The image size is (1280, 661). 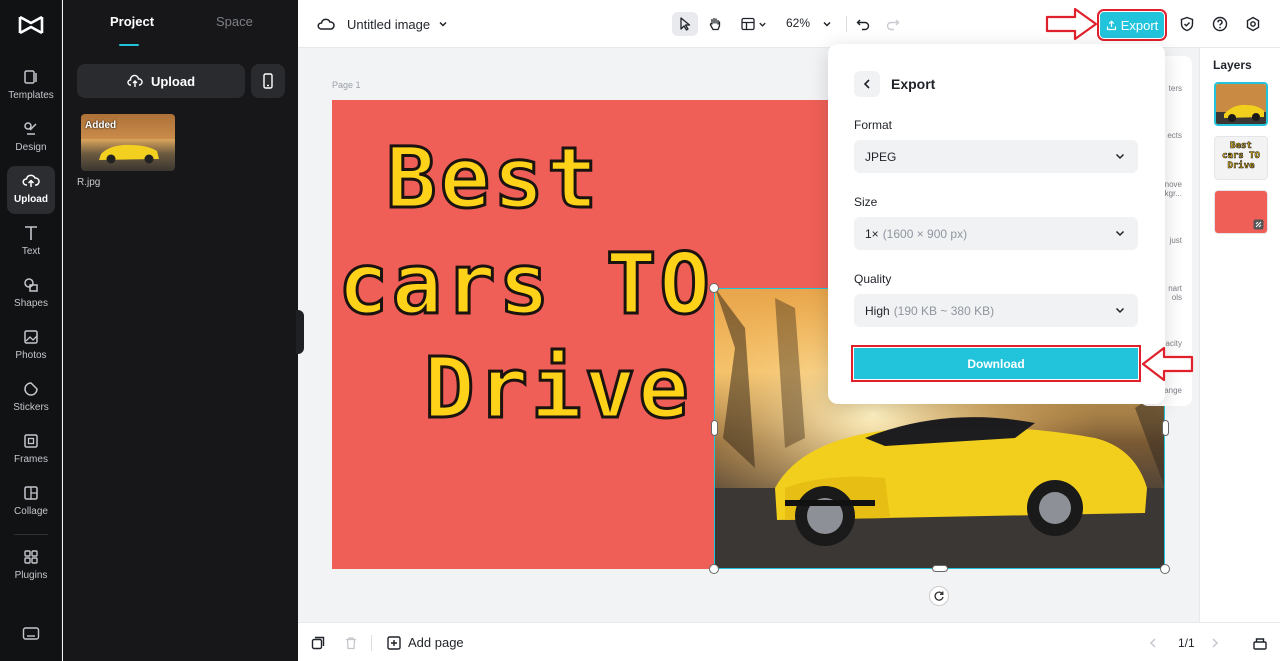 What do you see at coordinates (300, 332) in the screenshot?
I see `panel-collapse-handle` at bounding box center [300, 332].